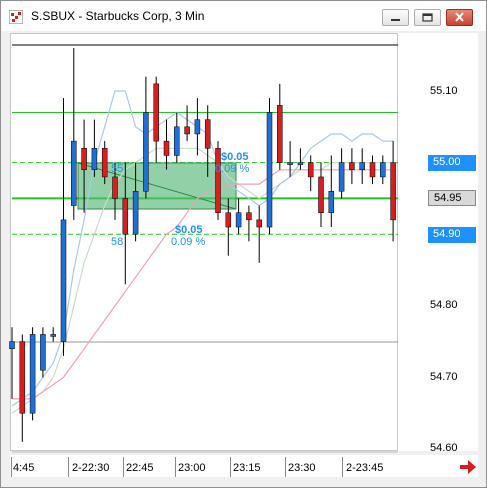  What do you see at coordinates (232, 169) in the screenshot?
I see `upper-pct-annotation: 0.09 %` at bounding box center [232, 169].